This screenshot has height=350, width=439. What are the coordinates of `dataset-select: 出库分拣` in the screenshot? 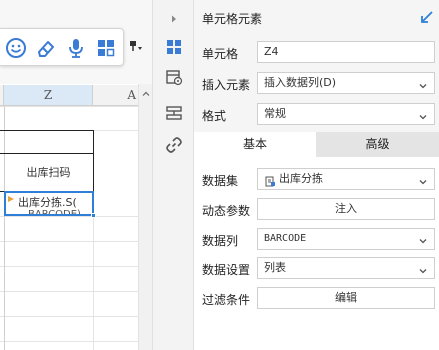 It's located at (346, 179).